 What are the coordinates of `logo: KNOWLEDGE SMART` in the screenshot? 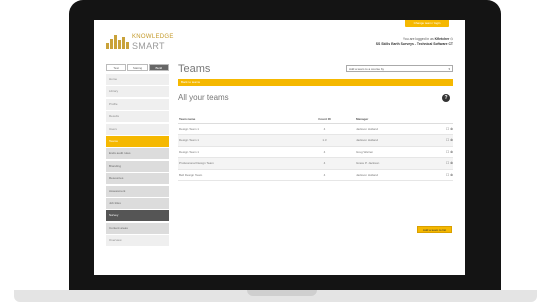 It's located at (146, 42).